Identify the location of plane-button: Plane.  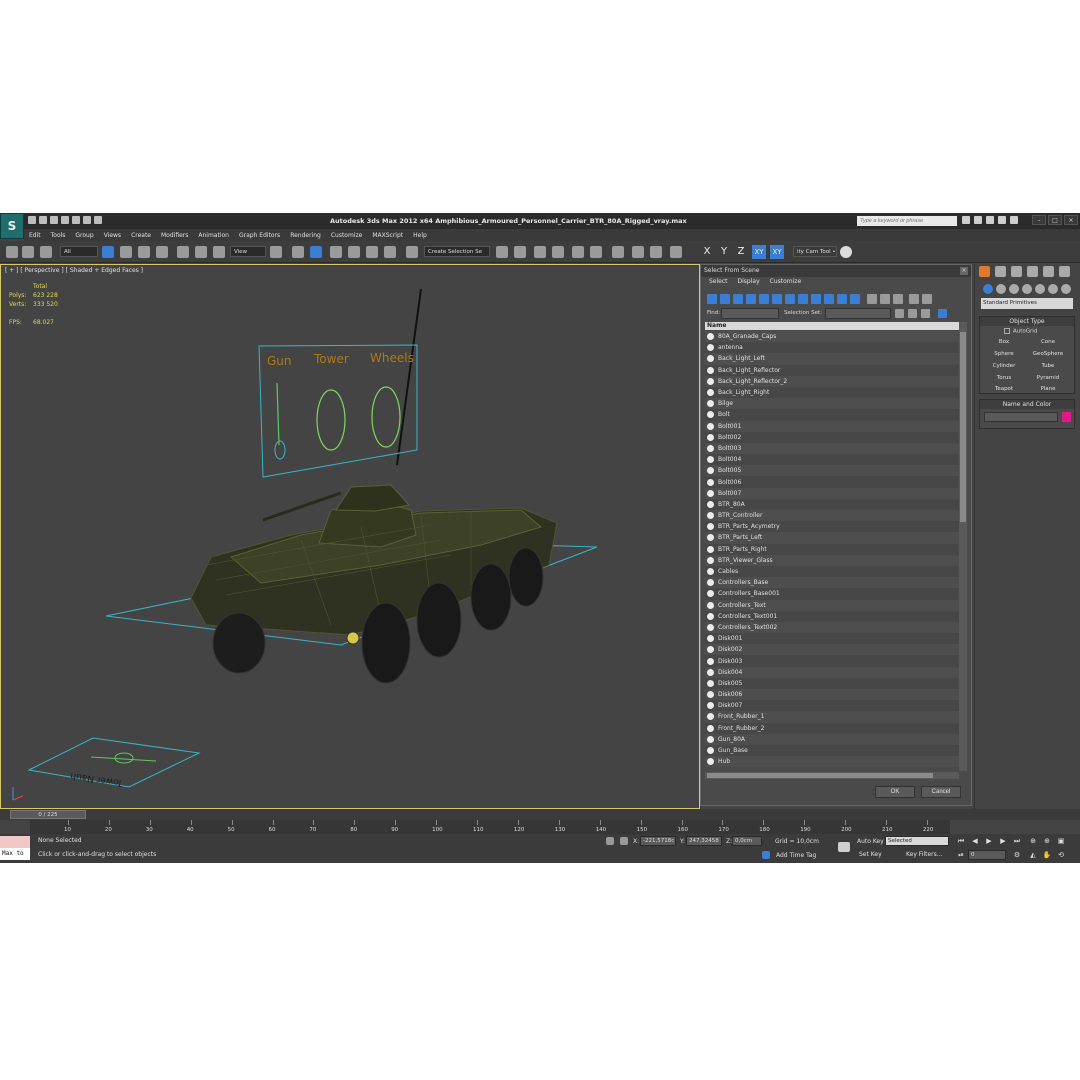
(1048, 389).